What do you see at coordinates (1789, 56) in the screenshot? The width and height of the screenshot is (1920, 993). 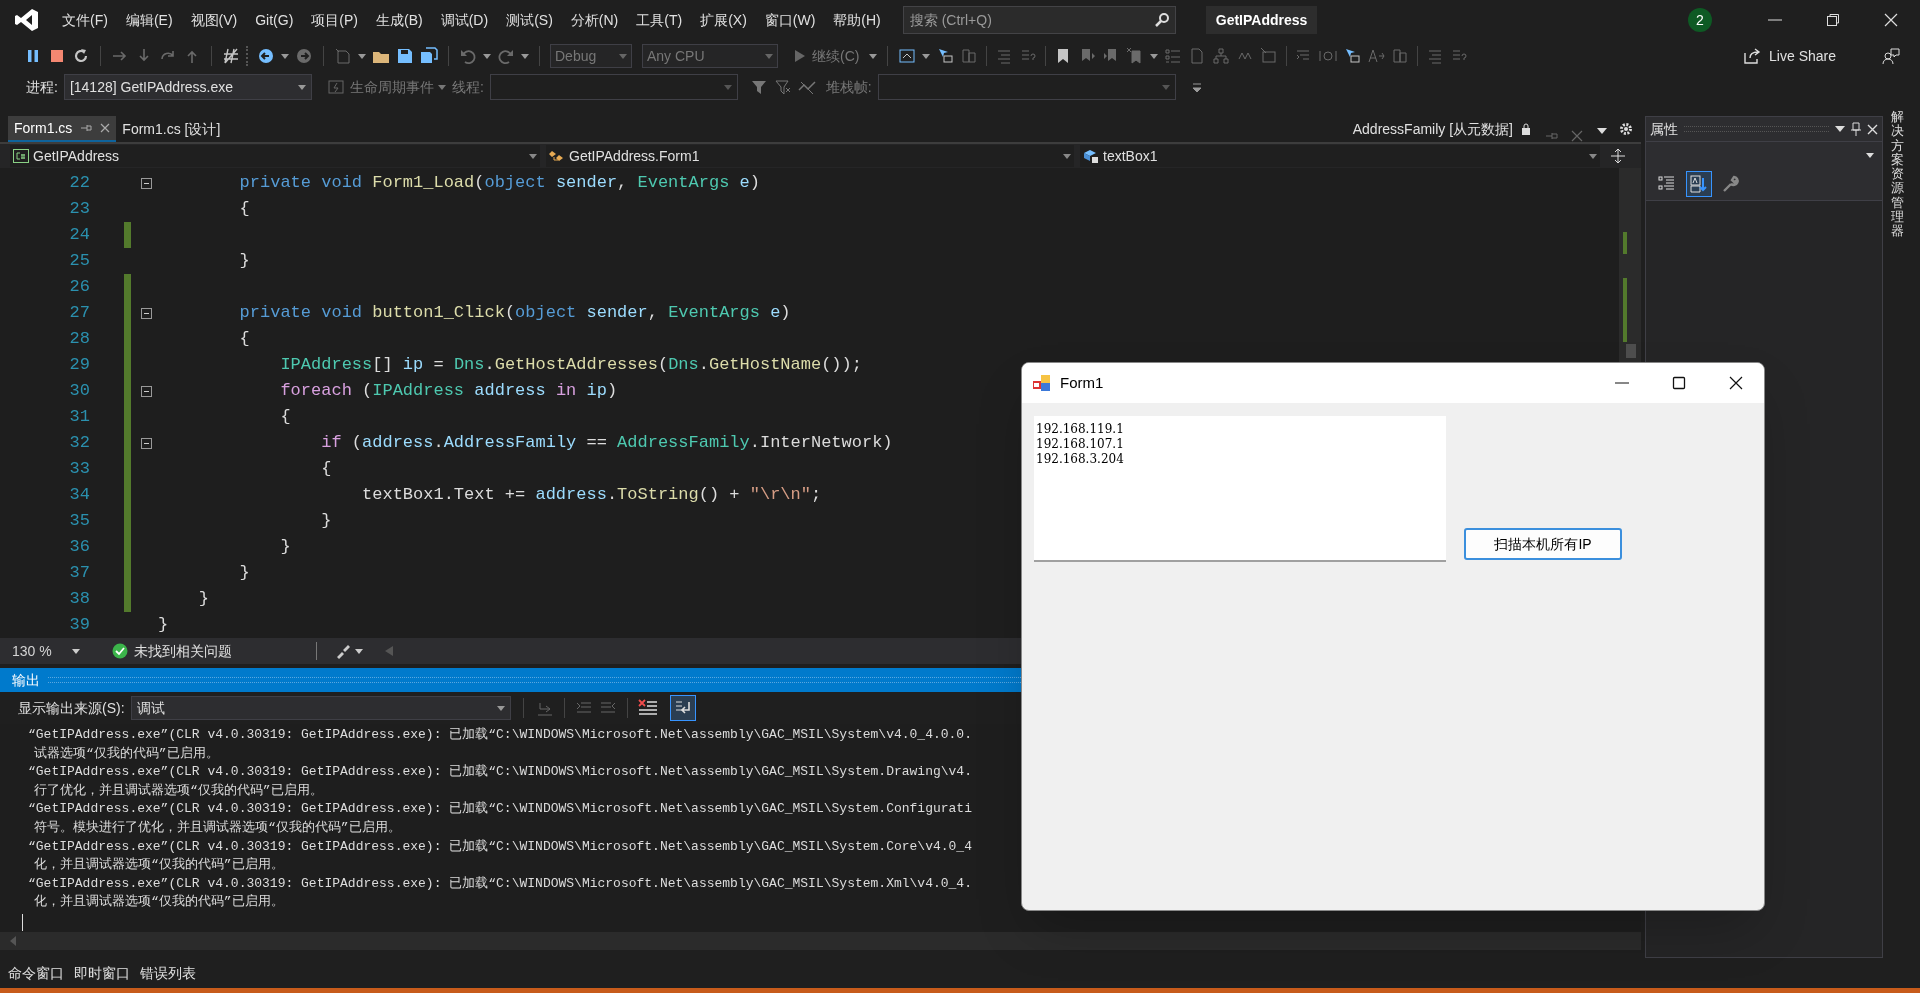 I see `live-share-button: Live Share` at bounding box center [1789, 56].